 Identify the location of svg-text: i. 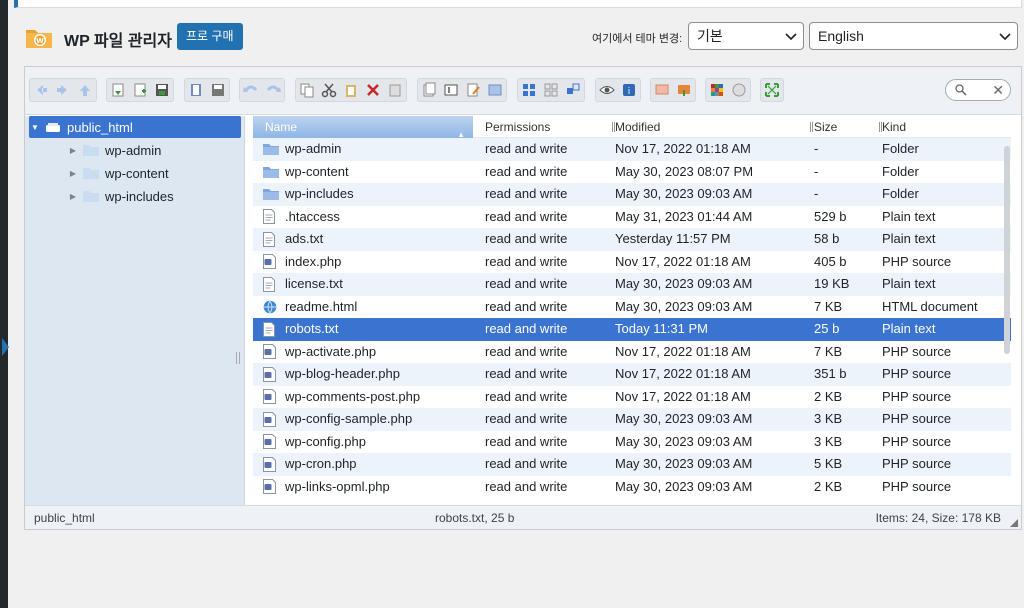
(629, 92).